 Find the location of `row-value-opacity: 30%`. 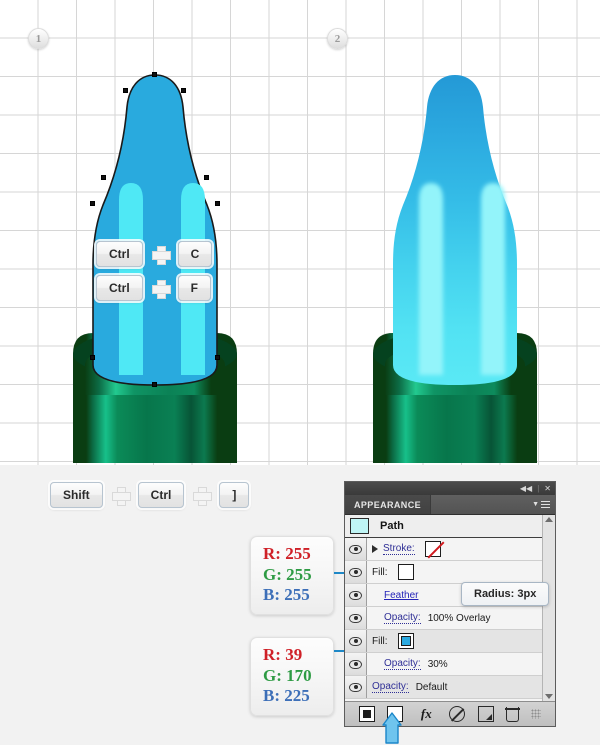

row-value-opacity: 30% is located at coordinates (437, 664).